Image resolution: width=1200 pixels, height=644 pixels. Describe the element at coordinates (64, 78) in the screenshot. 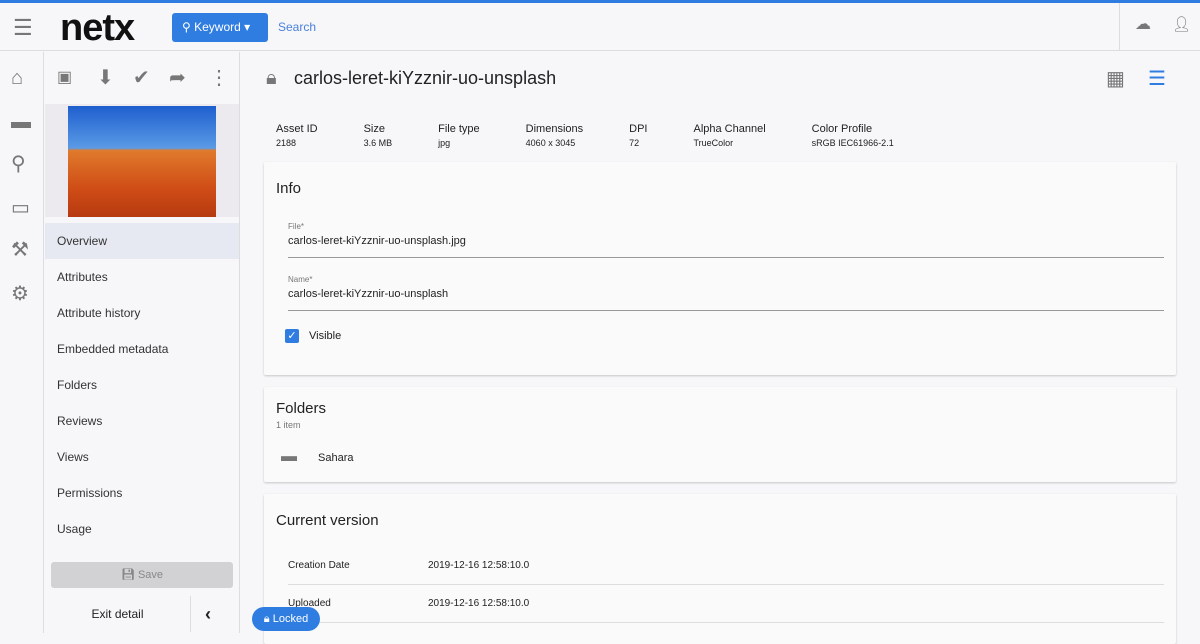

I see `image-icon: ▣` at that location.